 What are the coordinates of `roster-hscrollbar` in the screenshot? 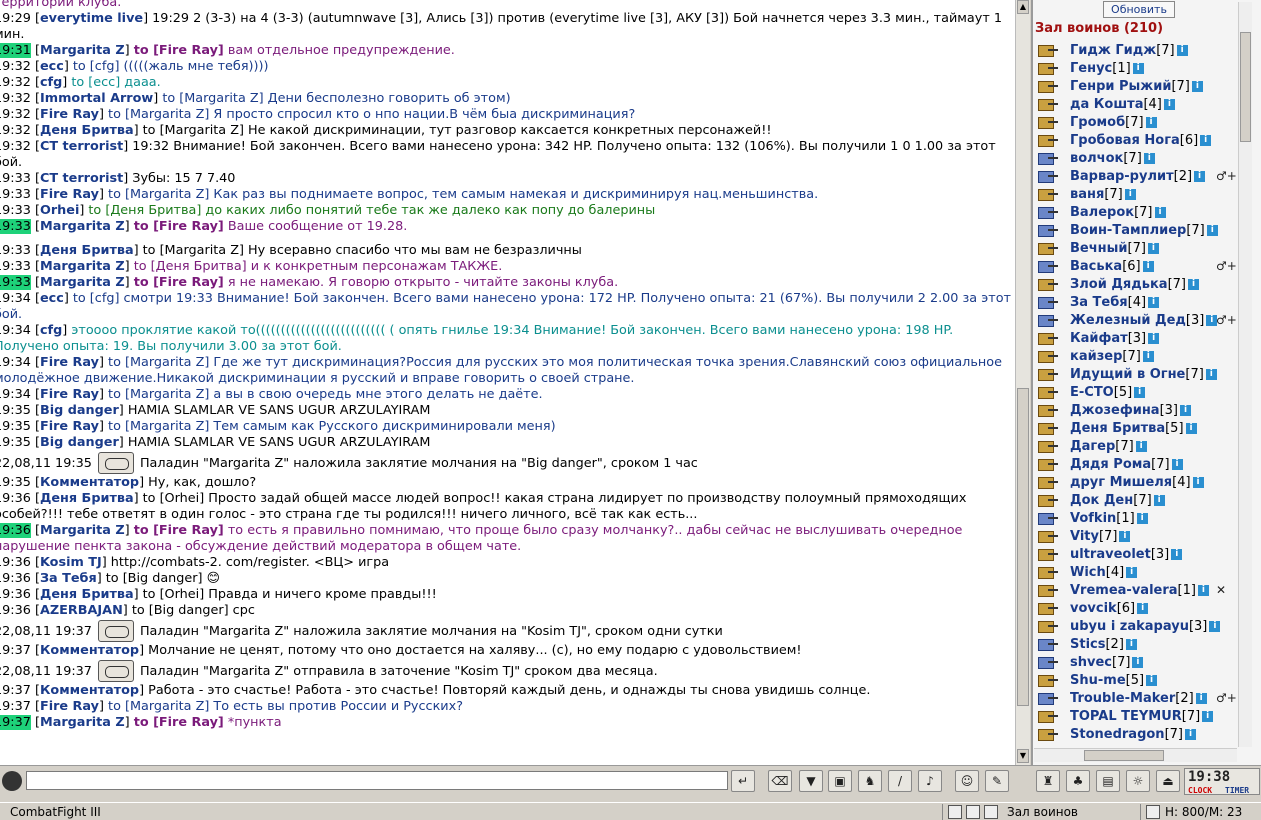 It's located at (1135, 755).